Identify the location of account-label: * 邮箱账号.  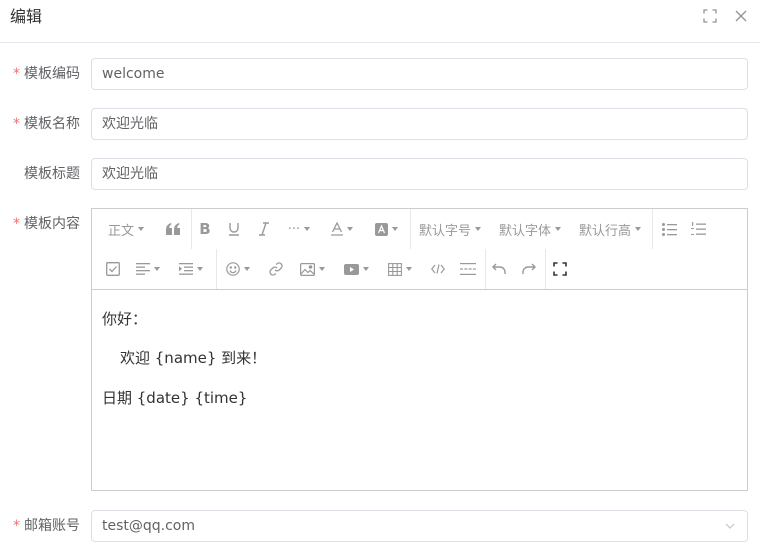
(46, 526).